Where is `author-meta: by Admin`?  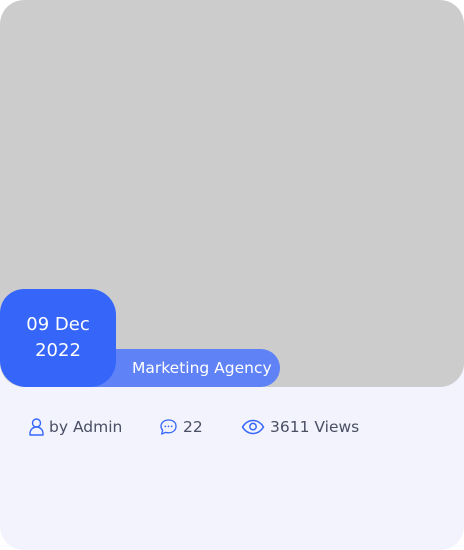
author-meta: by Admin is located at coordinates (75, 427).